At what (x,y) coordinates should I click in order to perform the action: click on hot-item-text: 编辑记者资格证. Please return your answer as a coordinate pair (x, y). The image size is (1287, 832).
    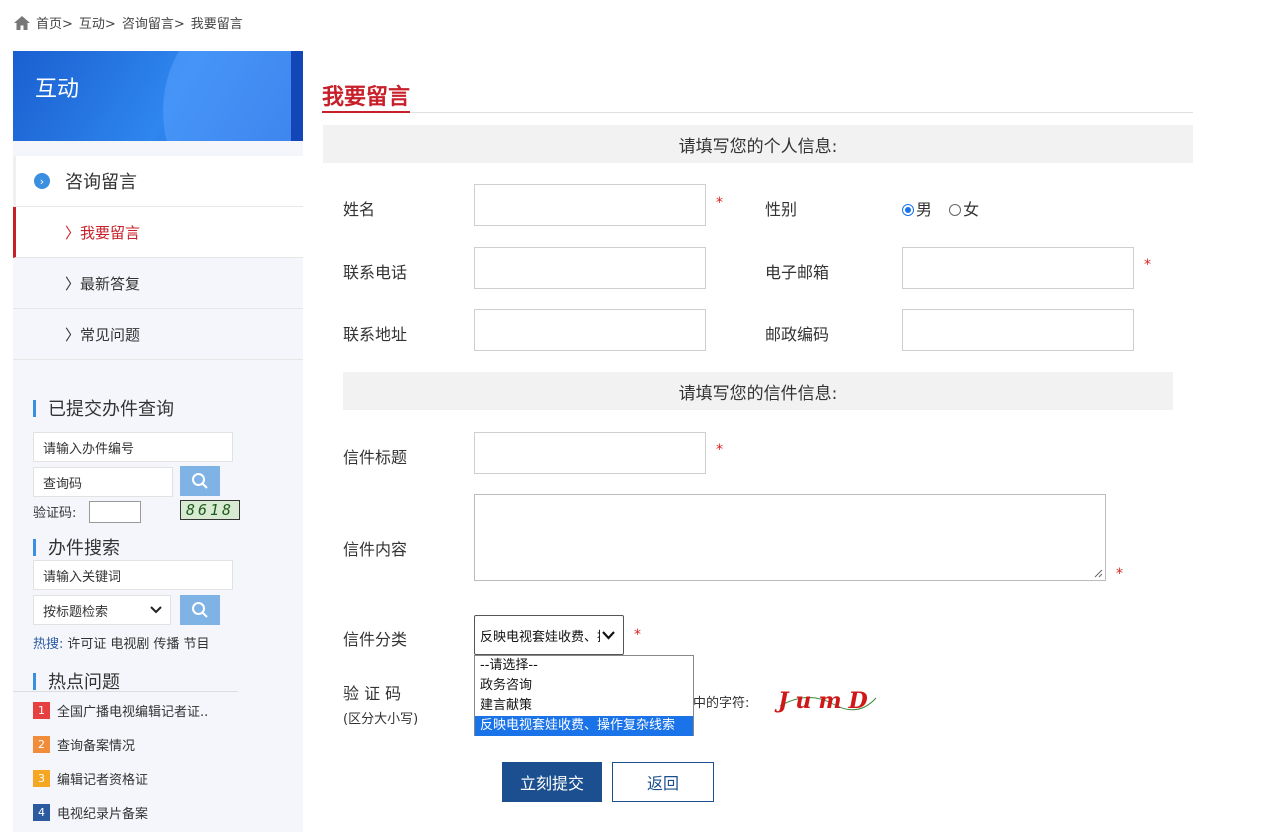
    Looking at the image, I should click on (103, 780).